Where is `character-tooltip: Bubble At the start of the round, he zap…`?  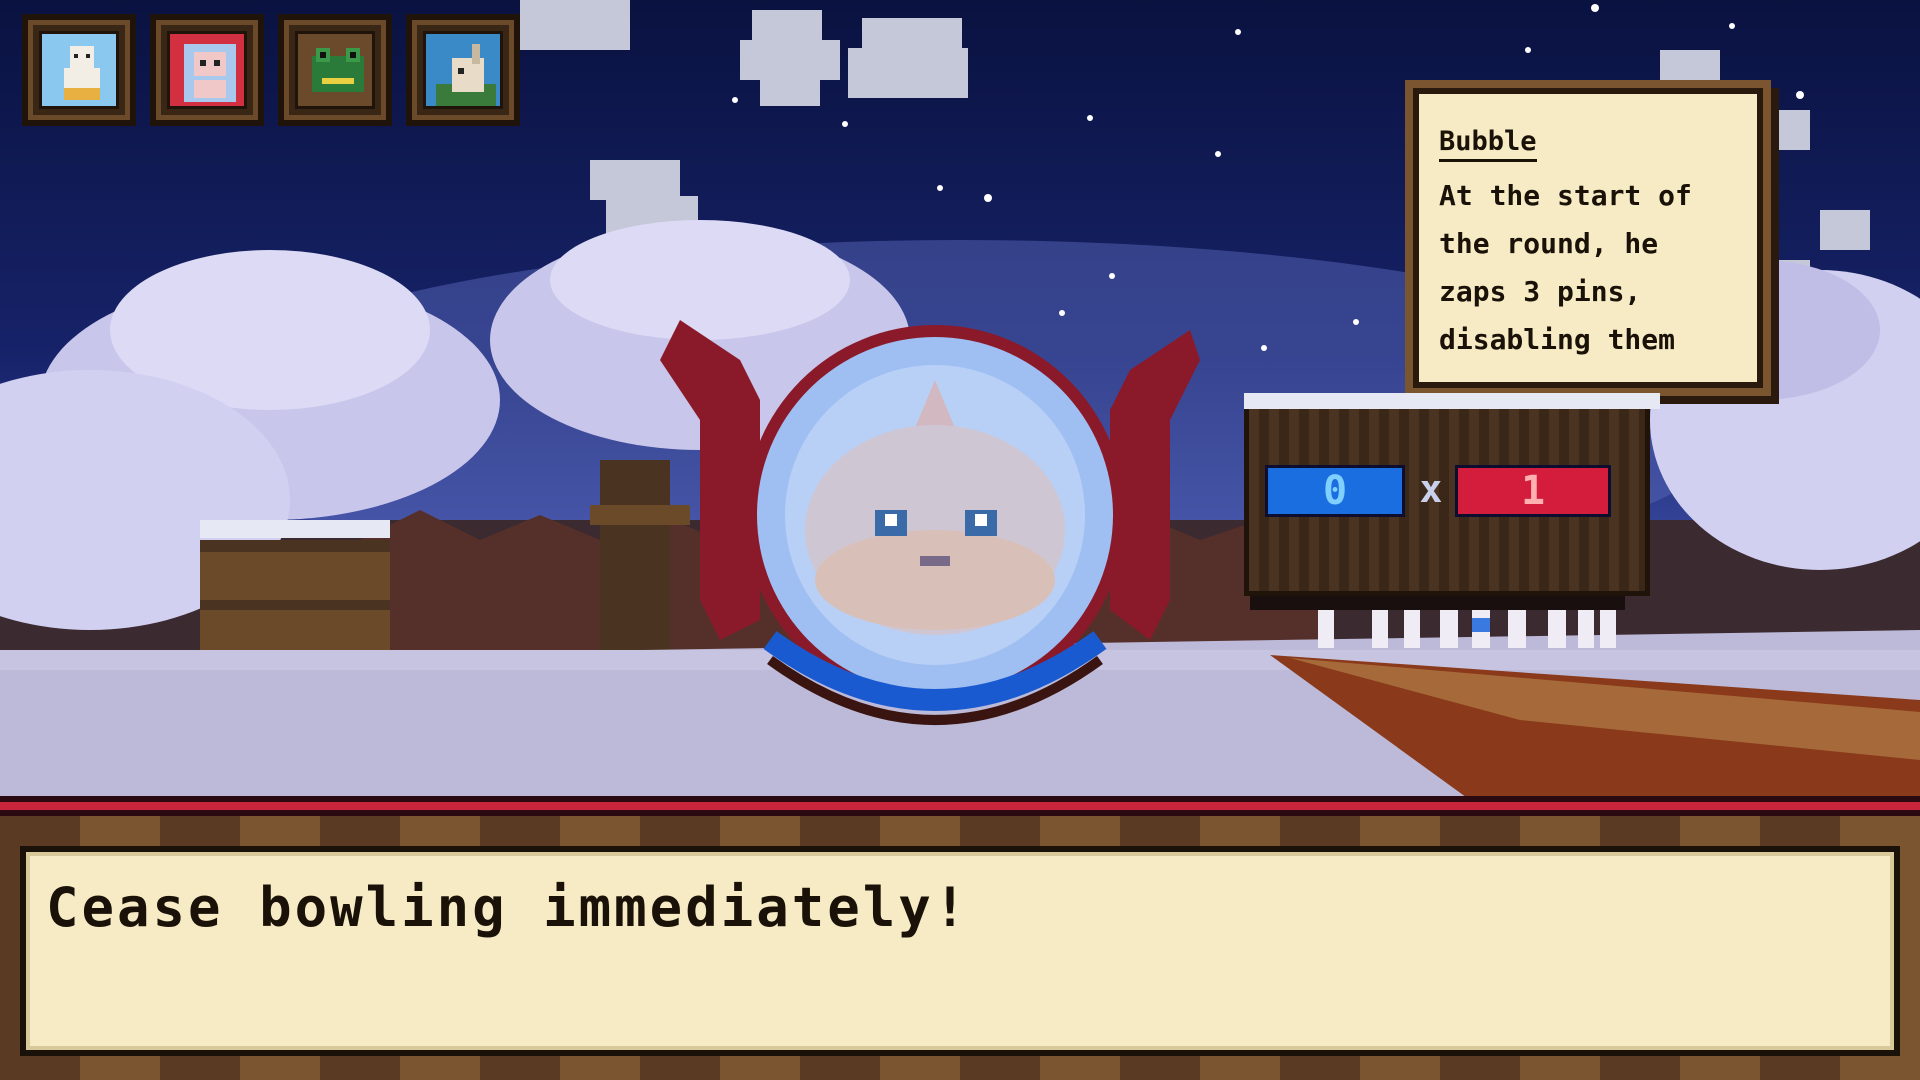 character-tooltip: Bubble At the start of the round, he zap… is located at coordinates (1588, 238).